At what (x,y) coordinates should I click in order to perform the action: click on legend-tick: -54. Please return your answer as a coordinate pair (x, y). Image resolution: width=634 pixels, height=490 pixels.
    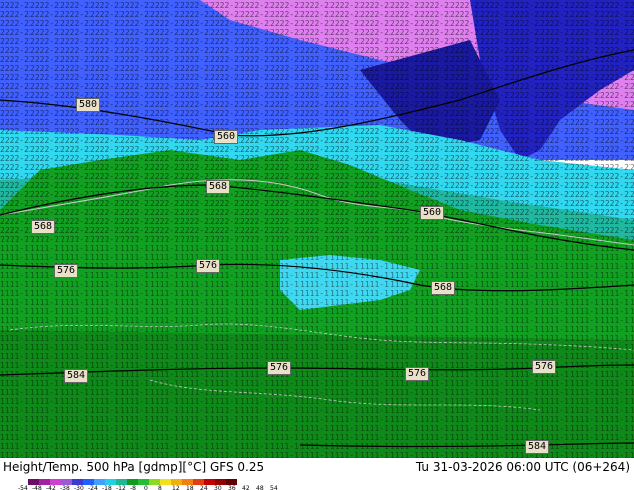
    Looking at the image, I should click on (23, 487).